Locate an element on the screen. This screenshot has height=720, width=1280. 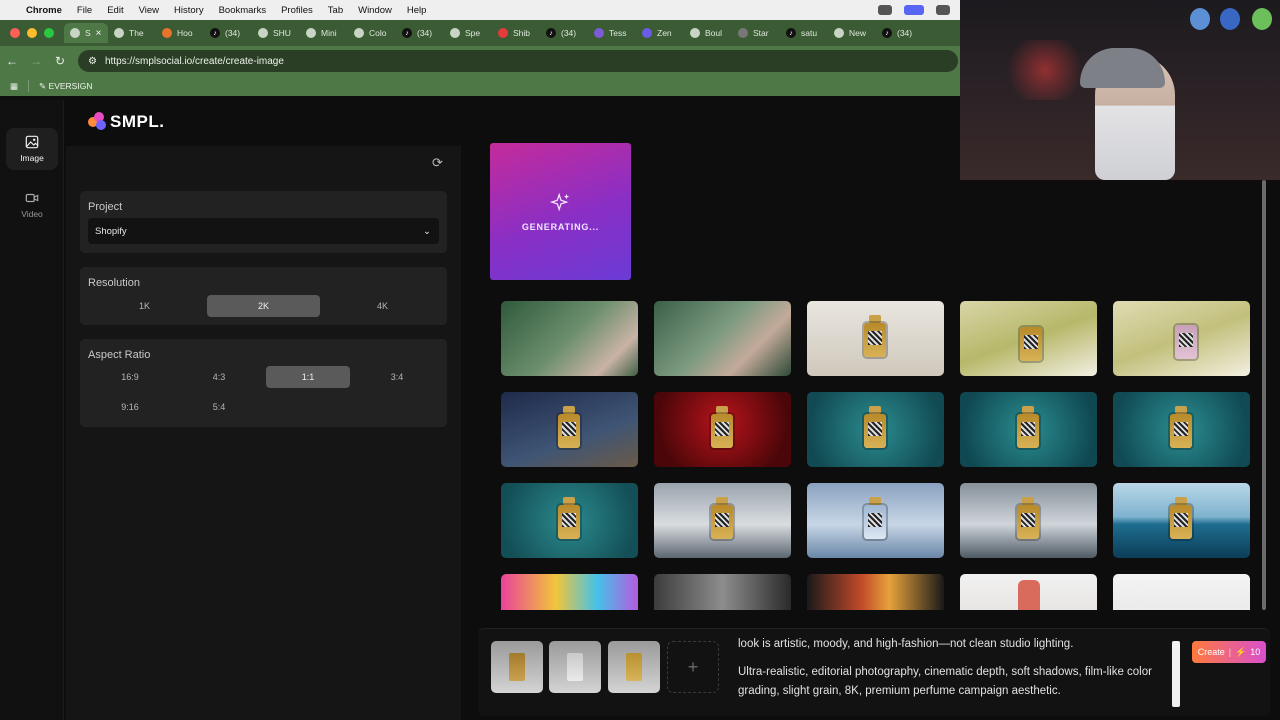
project-title: Project is located at coordinates (105, 207).